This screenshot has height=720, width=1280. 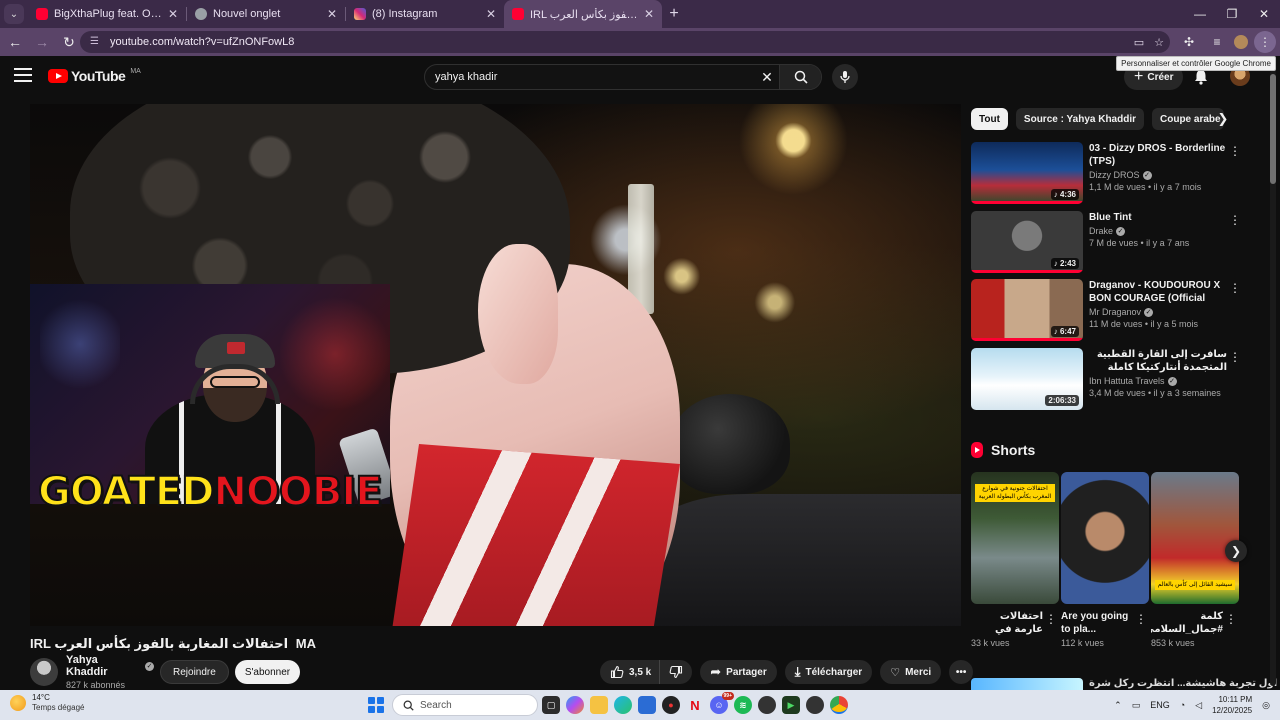 What do you see at coordinates (1027, 310) in the screenshot?
I see `video-thumbnail: ♪ 6:47` at bounding box center [1027, 310].